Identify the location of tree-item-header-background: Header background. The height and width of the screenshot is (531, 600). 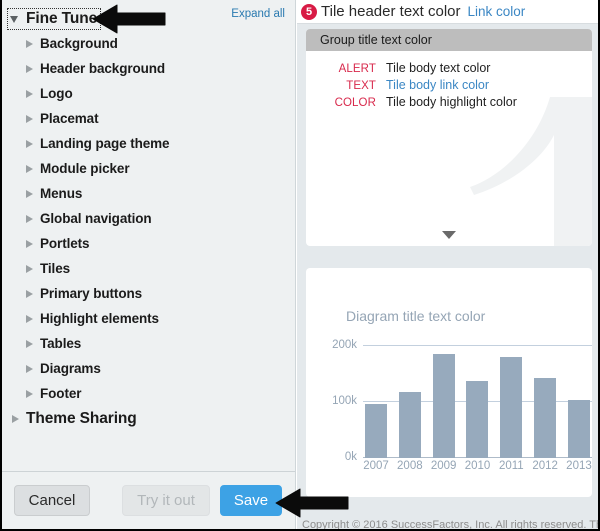
(148, 68).